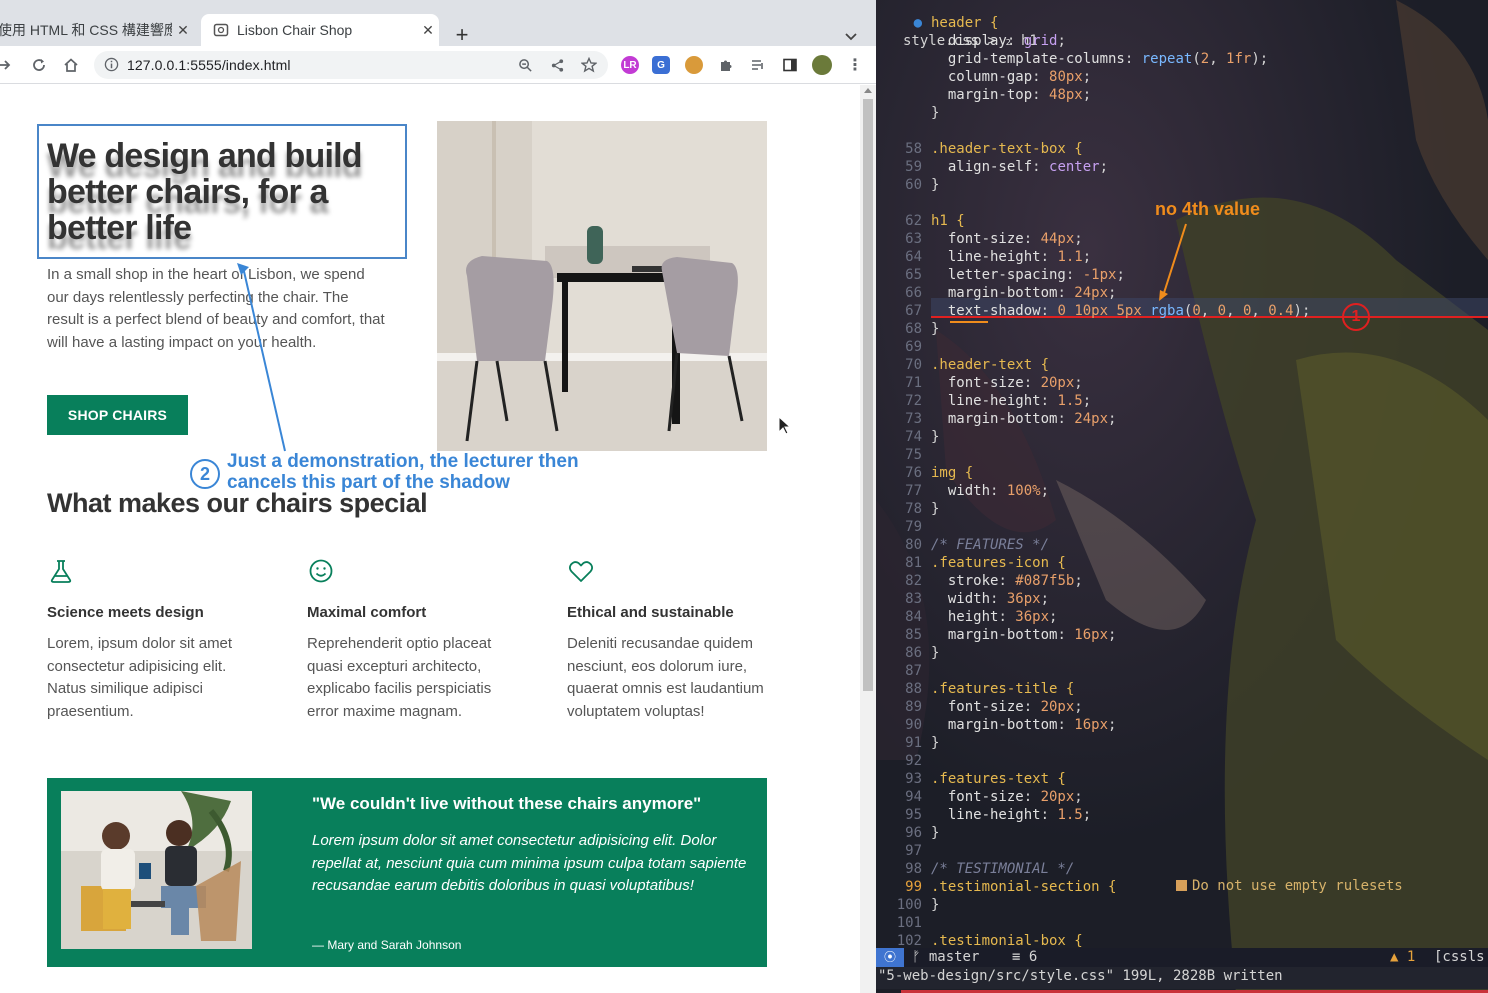 This screenshot has width=1488, height=993. I want to click on code-line: 91}, so click(1182, 743).